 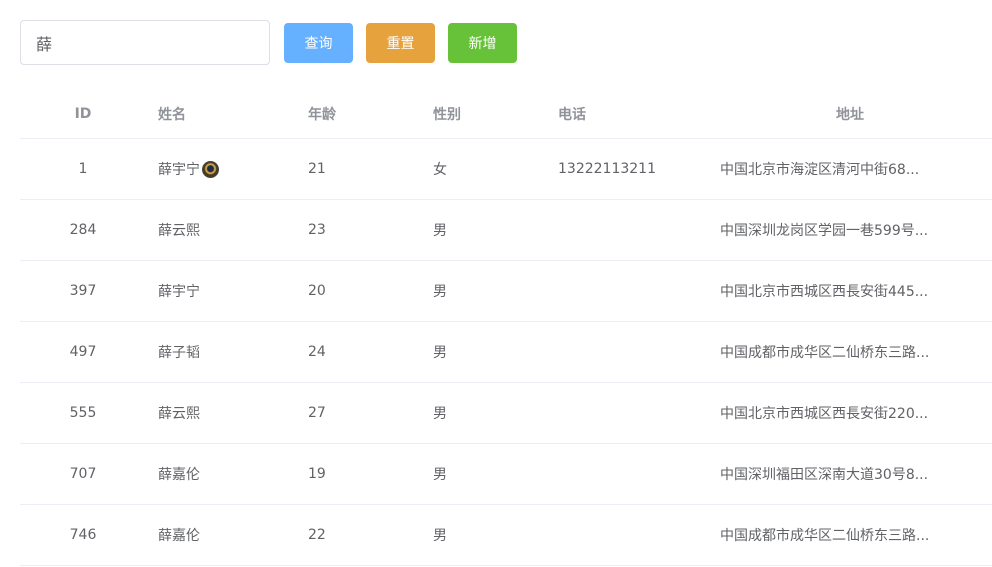 What do you see at coordinates (83, 413) in the screenshot?
I see `cell-id: 555` at bounding box center [83, 413].